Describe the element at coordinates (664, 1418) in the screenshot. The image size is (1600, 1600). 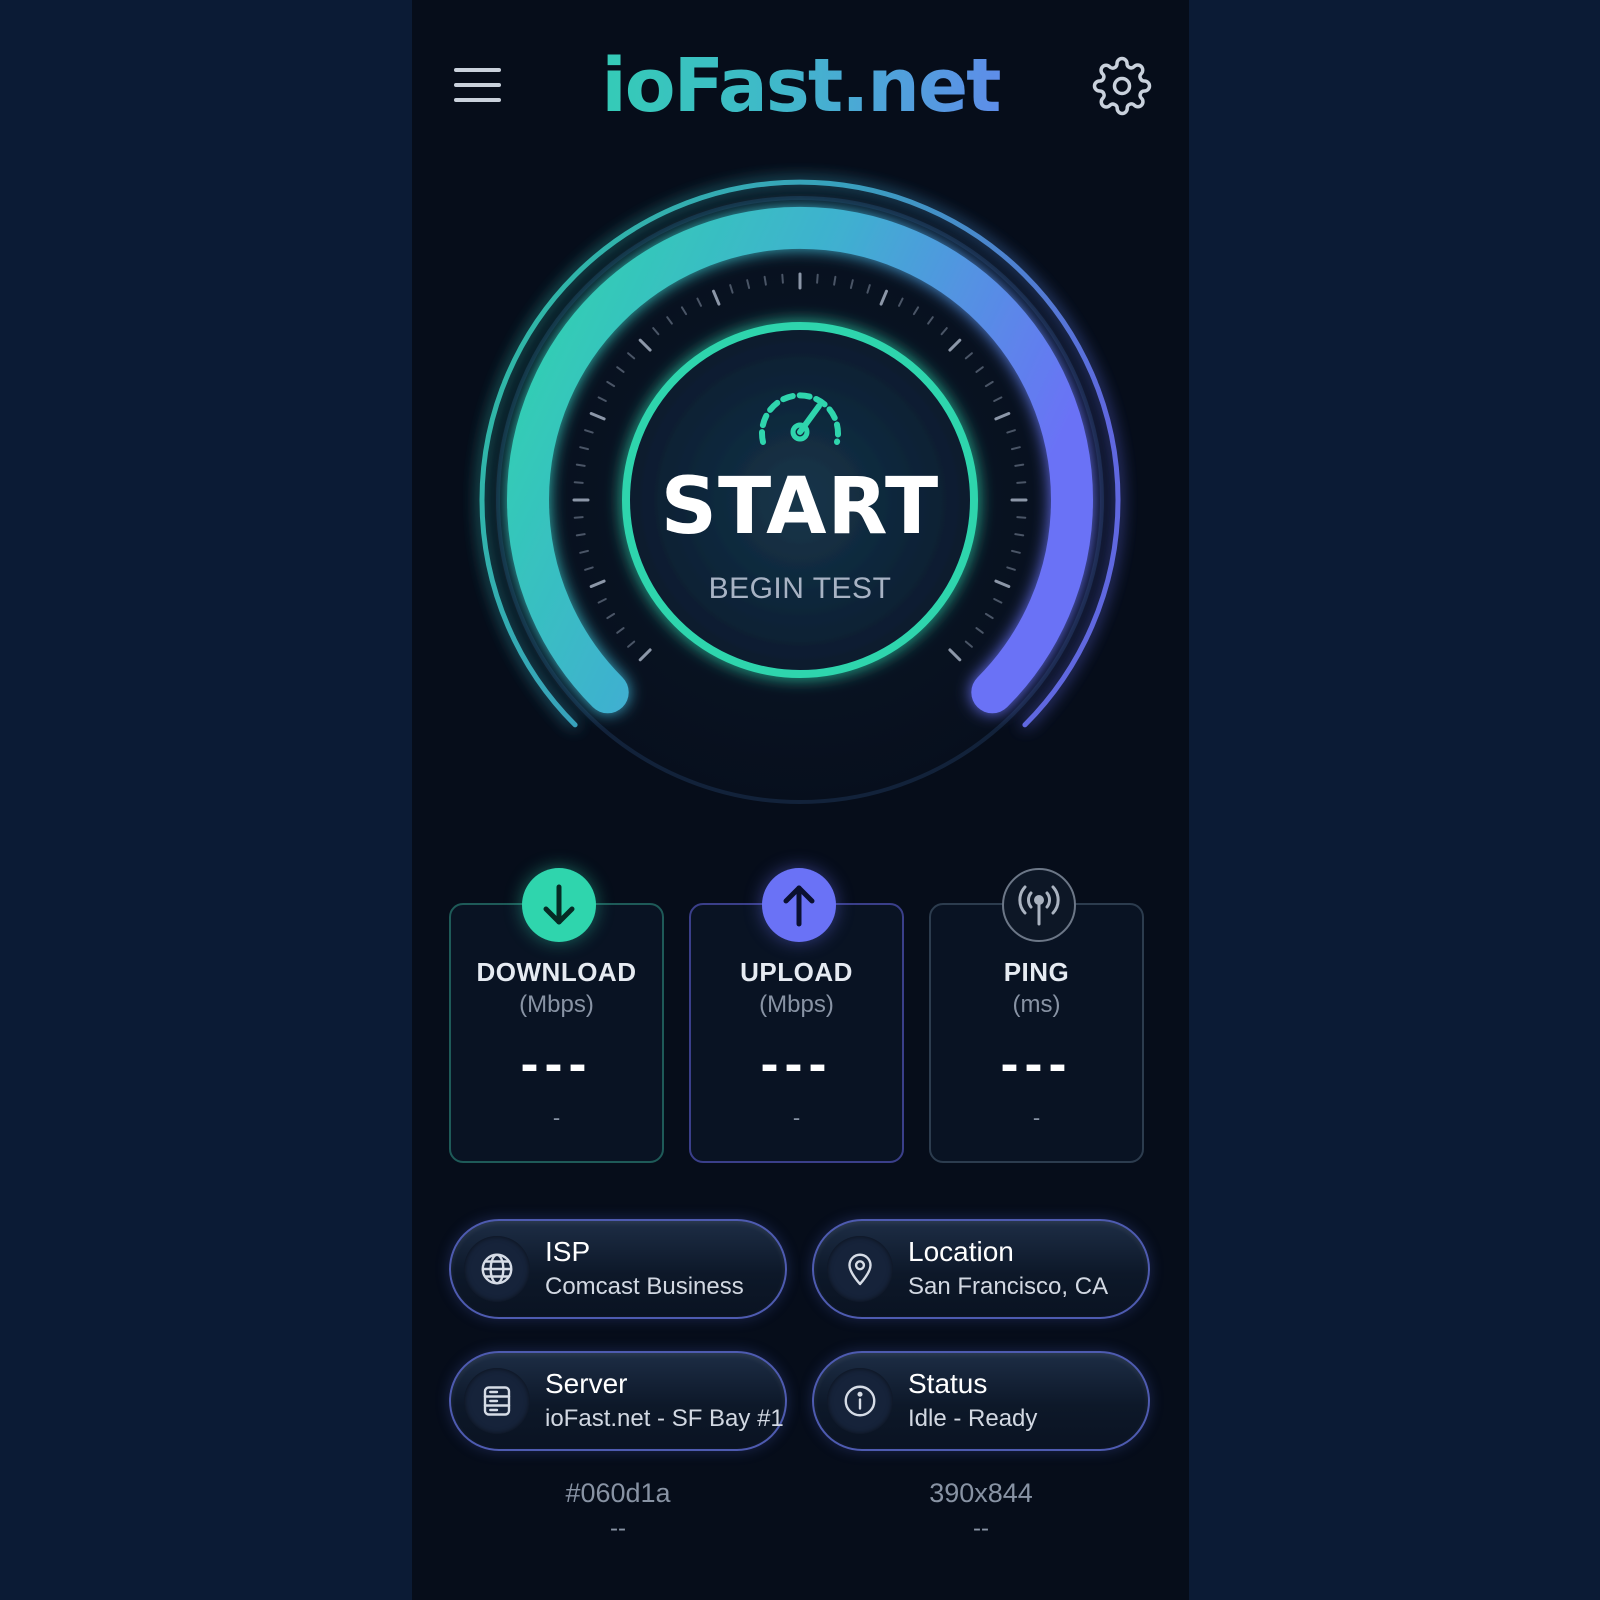
I see `server-value: ioFast.net - SF Bay #1` at that location.